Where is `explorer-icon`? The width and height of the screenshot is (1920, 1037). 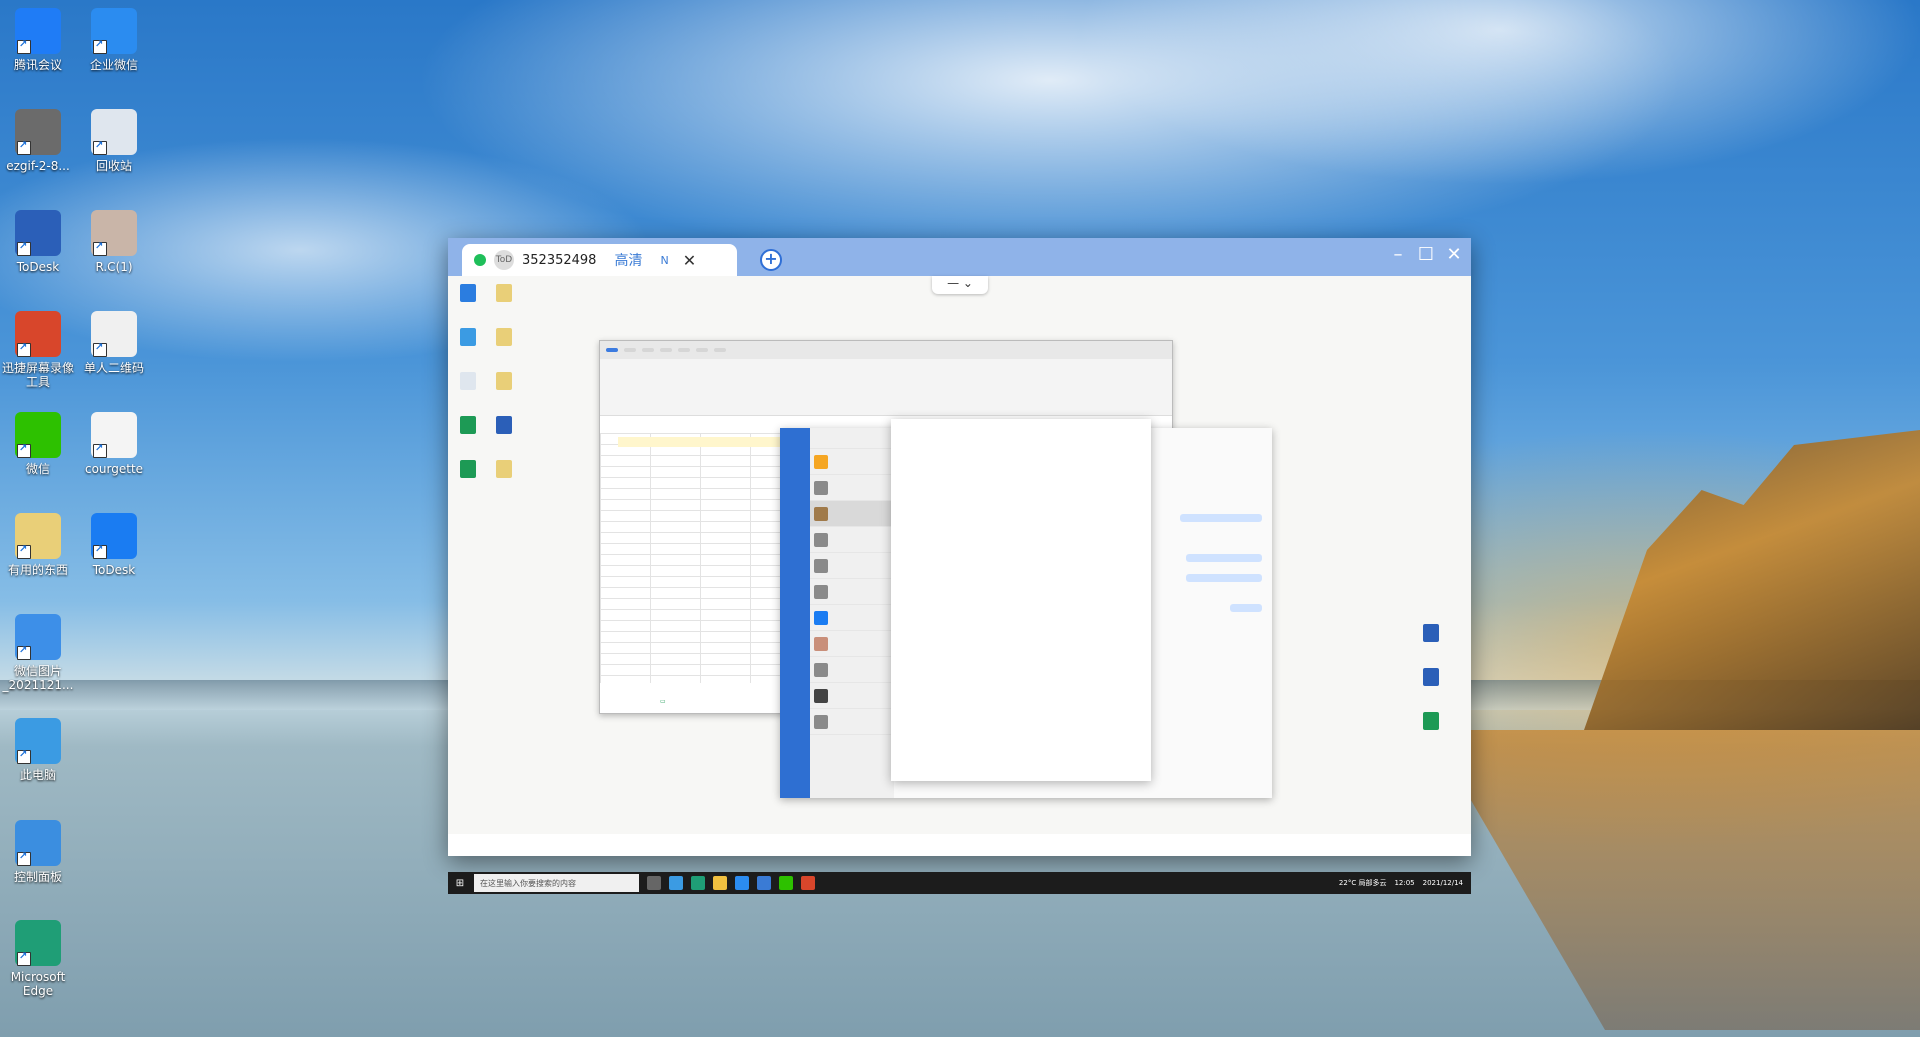 explorer-icon is located at coordinates (720, 883).